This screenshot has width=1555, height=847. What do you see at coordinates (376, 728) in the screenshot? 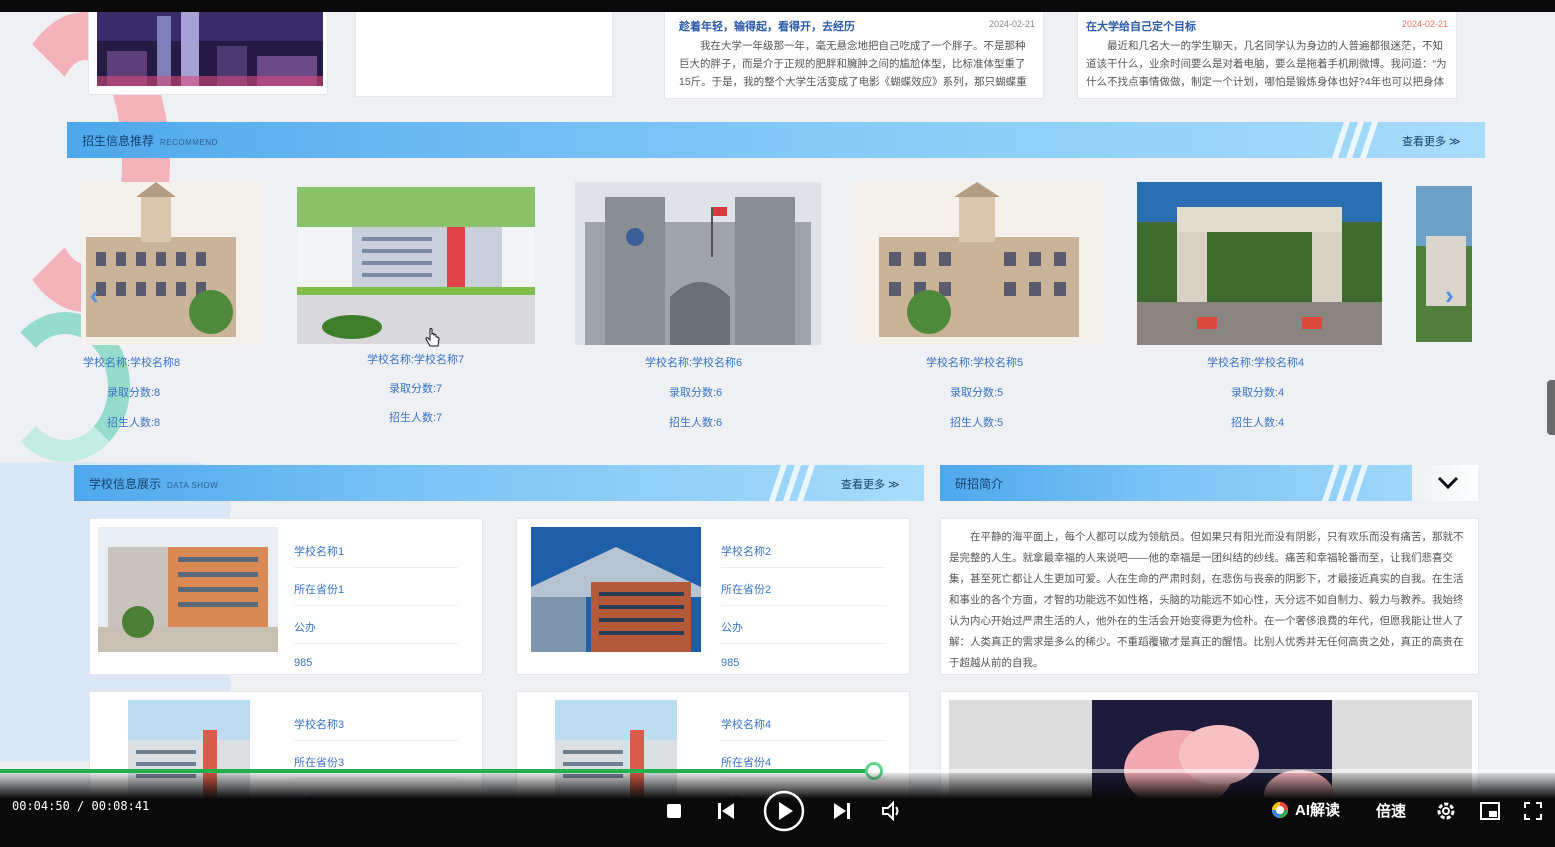
I see `school-name: 学校名称3` at bounding box center [376, 728].